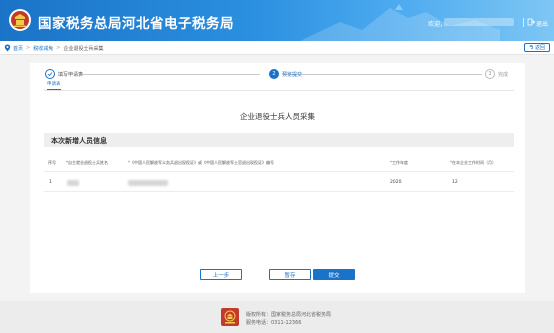 This screenshot has width=554, height=333. Describe the element at coordinates (277, 20) in the screenshot. I see `top-header: 国家税务总局河北省电子税务局 欢迎， 退出` at that location.